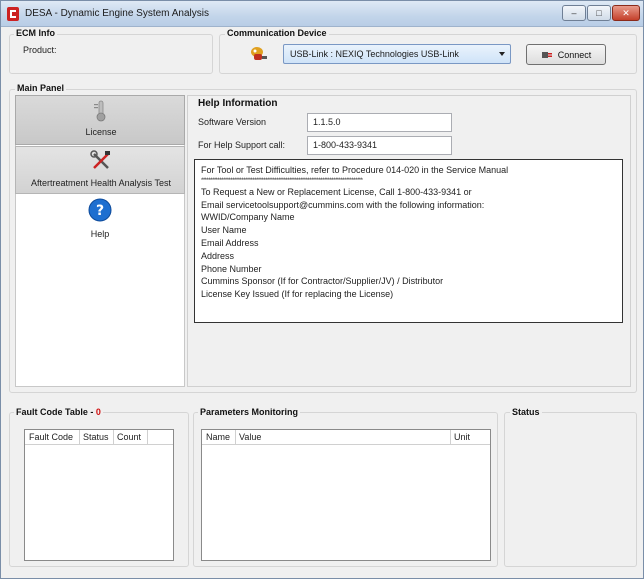 The image size is (644, 579). I want to click on nav-item-license: License, so click(100, 120).